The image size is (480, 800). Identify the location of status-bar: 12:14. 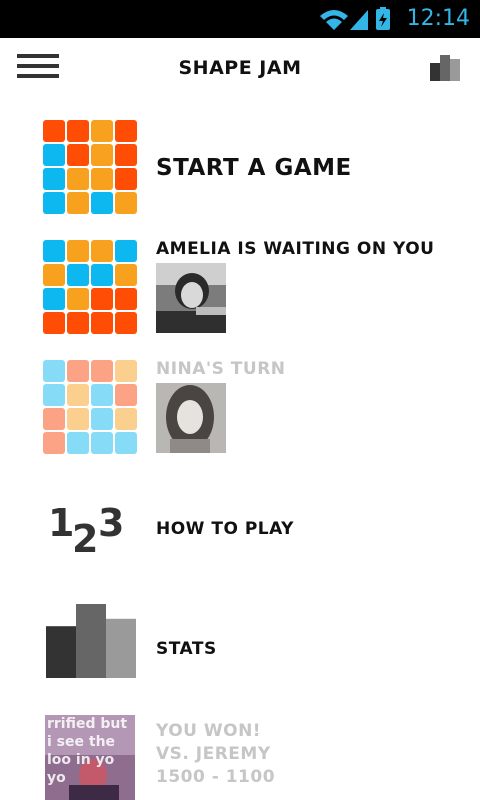
(240, 19).